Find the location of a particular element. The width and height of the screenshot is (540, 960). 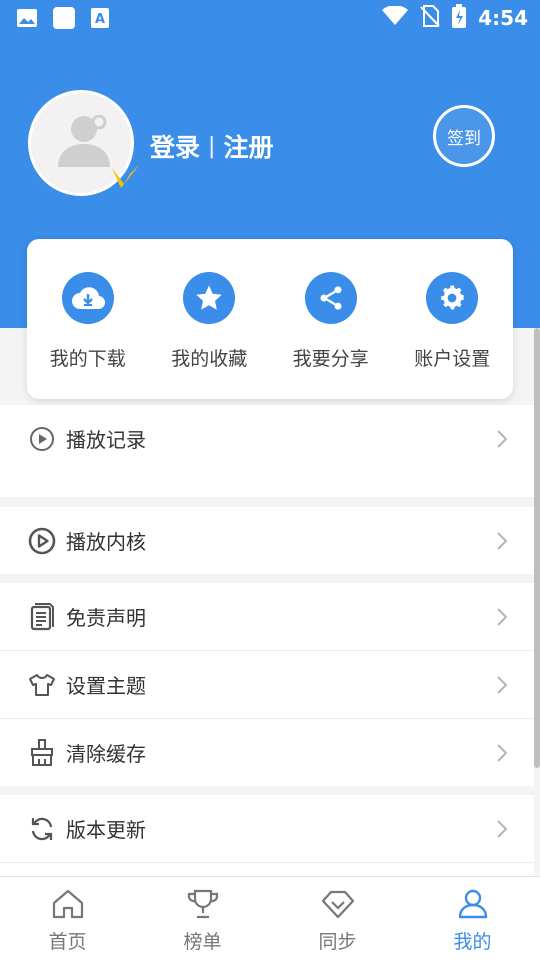

menu-item-label: 版本更新 is located at coordinates (106, 830).